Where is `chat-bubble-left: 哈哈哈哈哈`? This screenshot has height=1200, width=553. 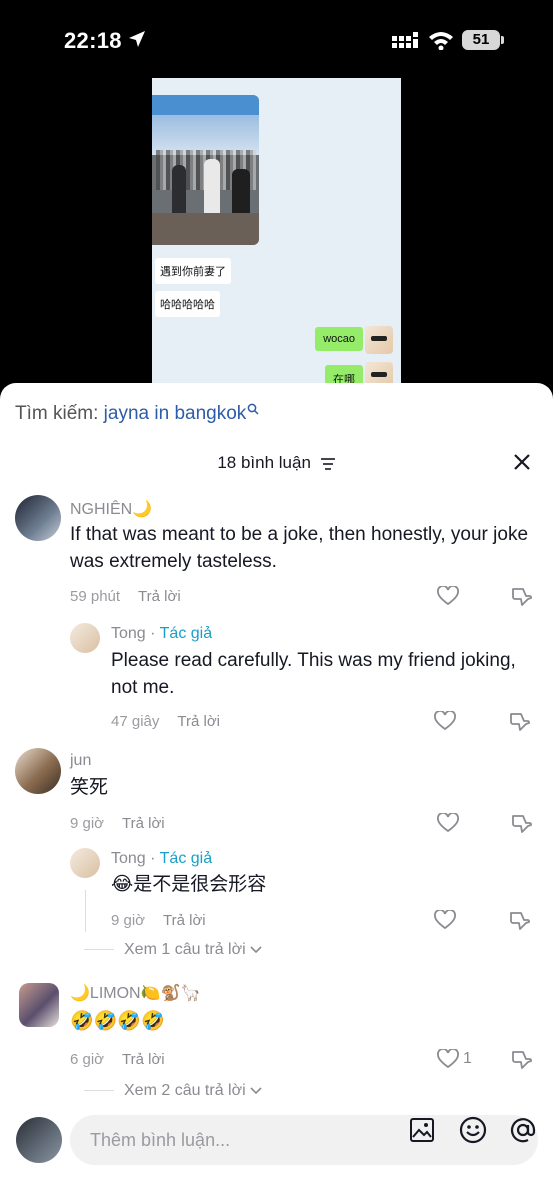 chat-bubble-left: 哈哈哈哈哈 is located at coordinates (187, 304).